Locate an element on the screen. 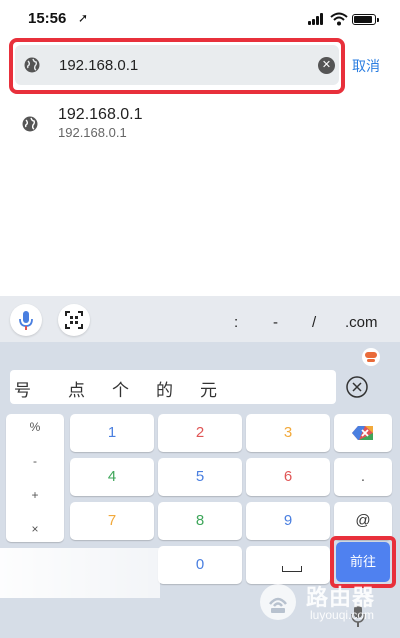 Image resolution: width=400 pixels, height=638 pixels. digit-key-4: 4 is located at coordinates (112, 477).